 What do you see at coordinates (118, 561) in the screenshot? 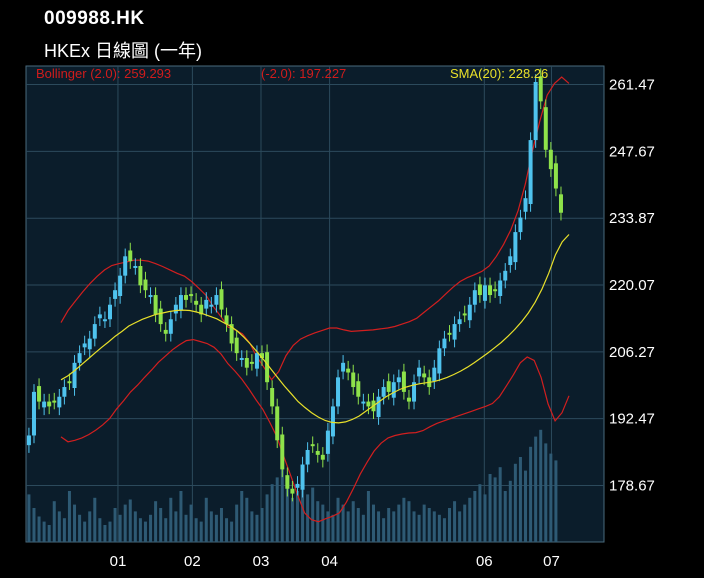
I see `x-tick-label: 01` at bounding box center [118, 561].